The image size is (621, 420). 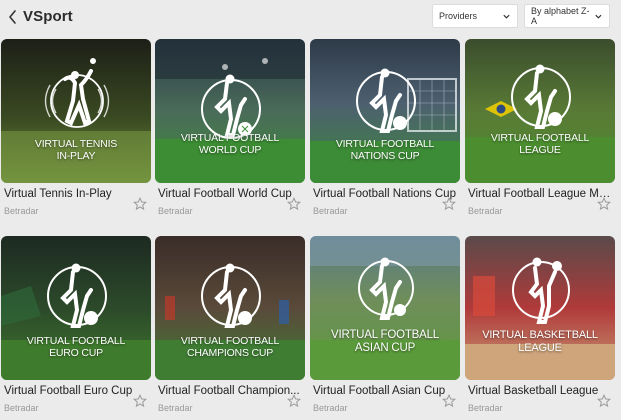 I want to click on game-thumbnail: VIRTUAL FOOTBALL ASIAN CUP, so click(x=385, y=308).